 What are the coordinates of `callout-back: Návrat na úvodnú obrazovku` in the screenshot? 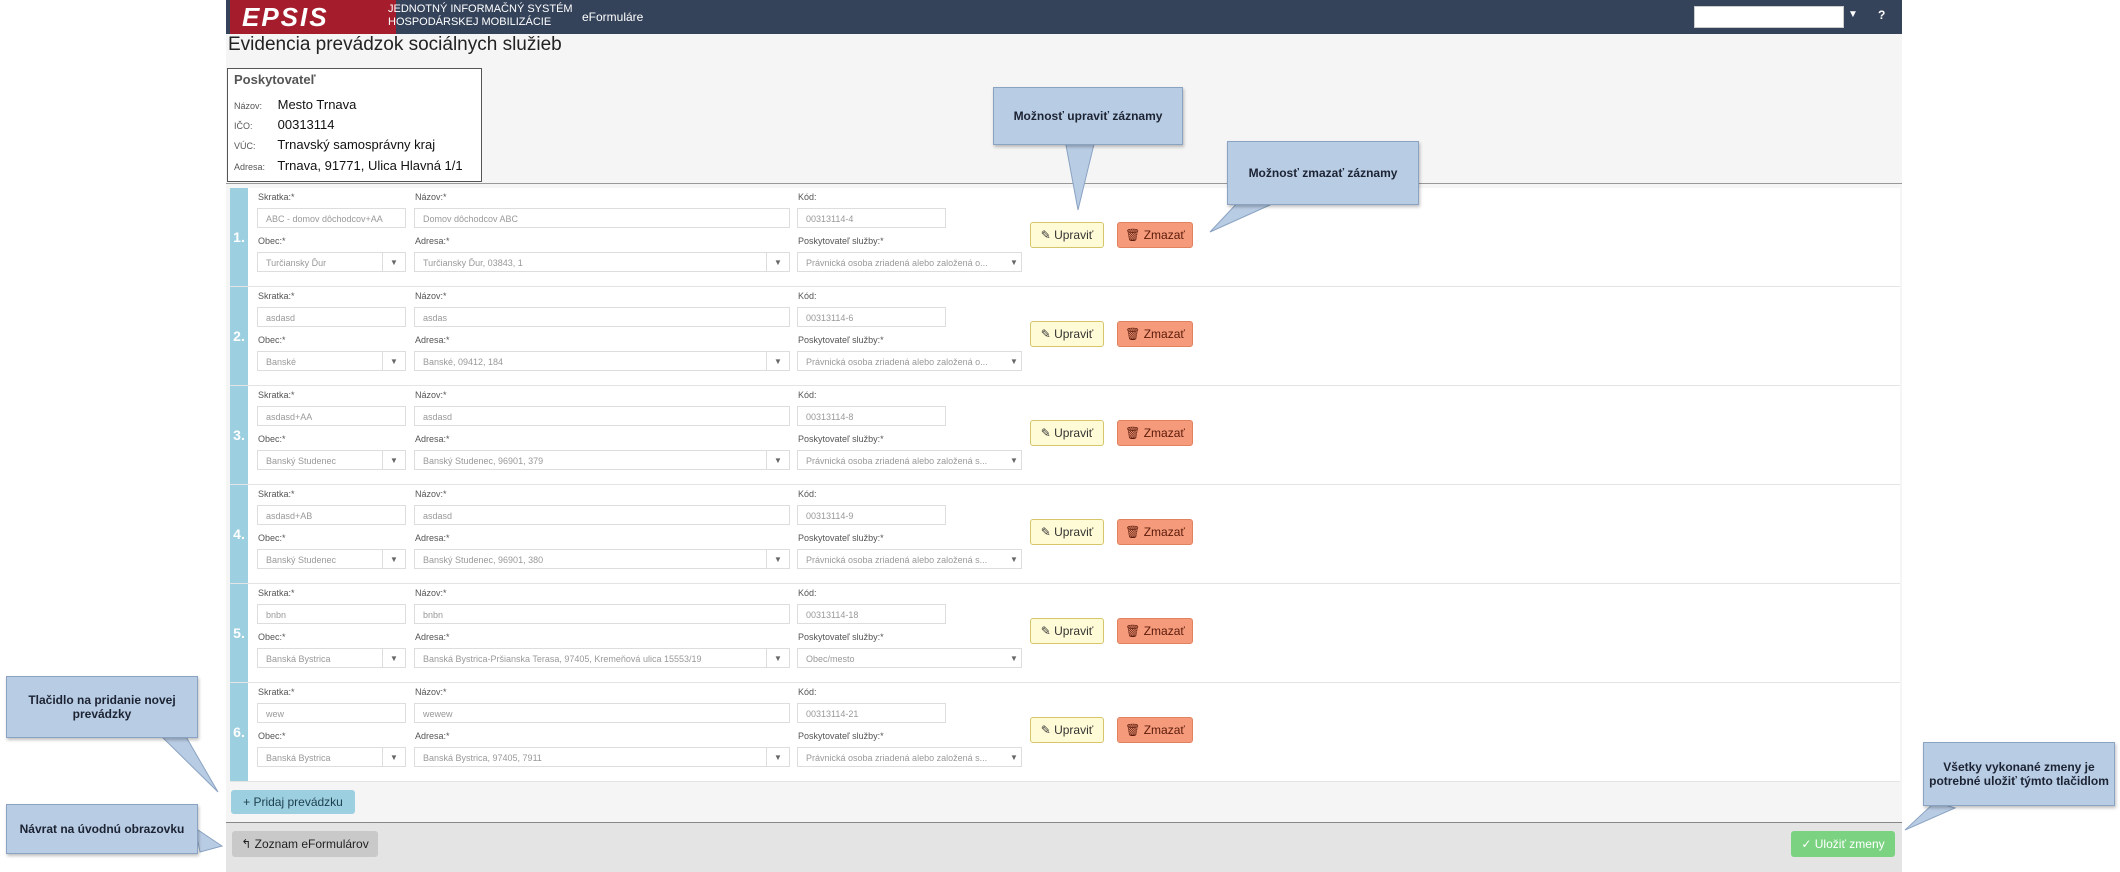 It's located at (102, 829).